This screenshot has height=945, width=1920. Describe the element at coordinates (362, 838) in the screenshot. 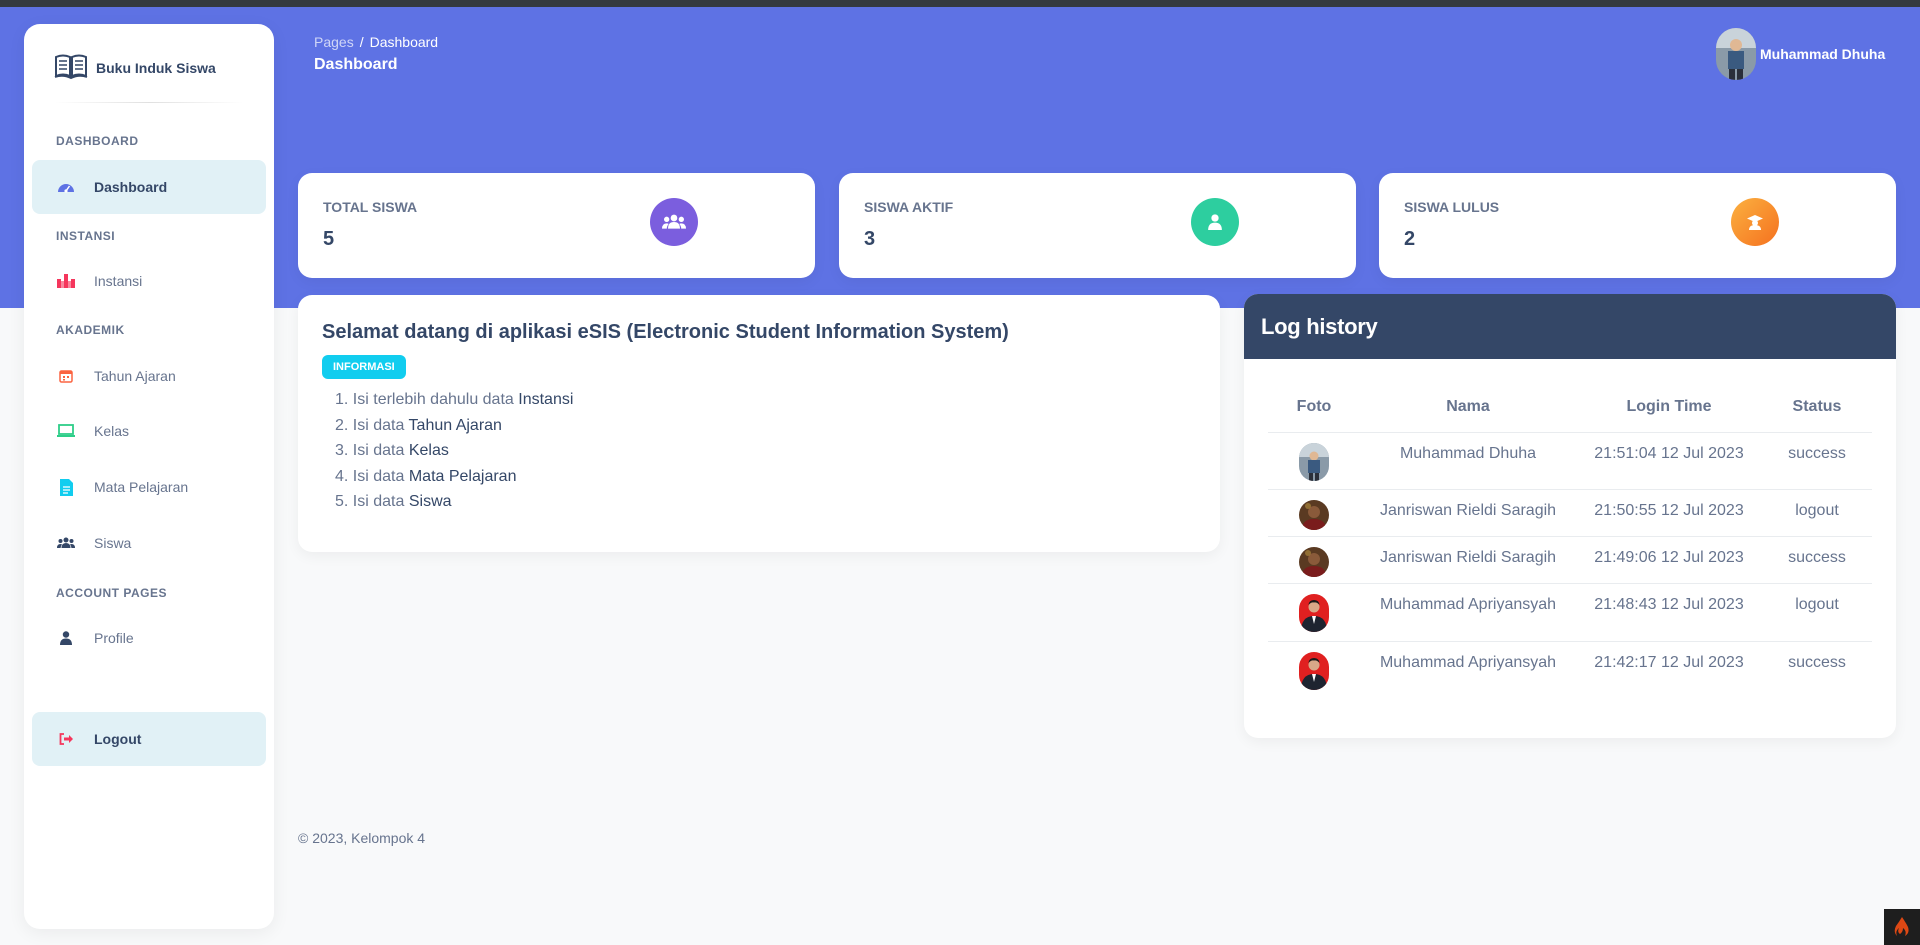

I see `footer-copyright: © 2023, Kelompok 4` at that location.